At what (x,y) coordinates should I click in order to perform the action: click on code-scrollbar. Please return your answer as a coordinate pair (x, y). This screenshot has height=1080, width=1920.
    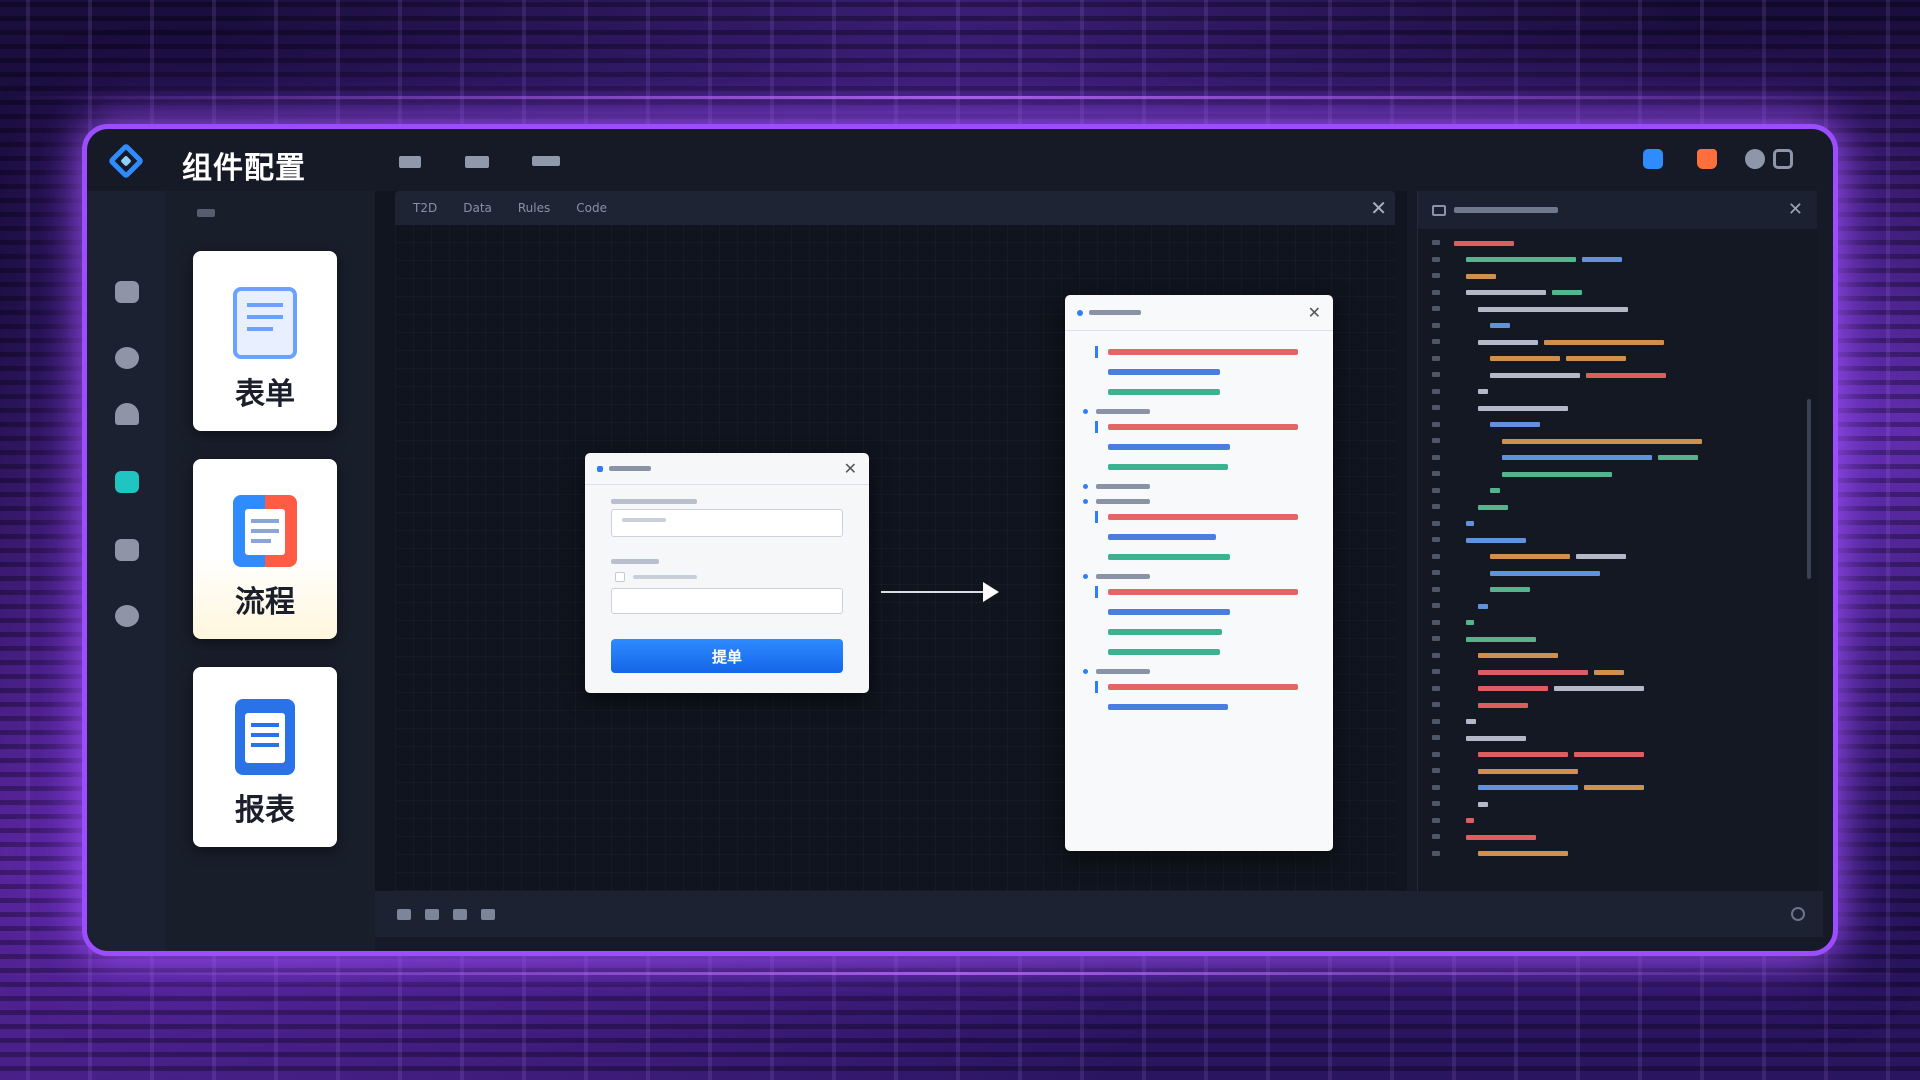
    Looking at the image, I should click on (1809, 489).